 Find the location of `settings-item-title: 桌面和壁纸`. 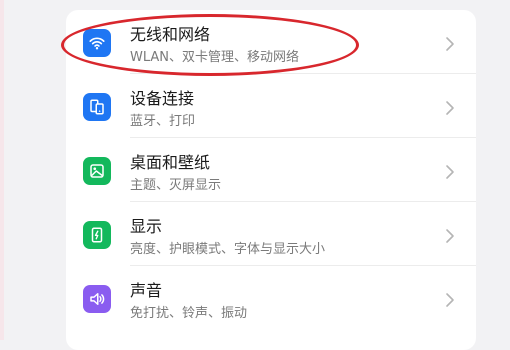

settings-item-title: 桌面和壁纸 is located at coordinates (170, 162).